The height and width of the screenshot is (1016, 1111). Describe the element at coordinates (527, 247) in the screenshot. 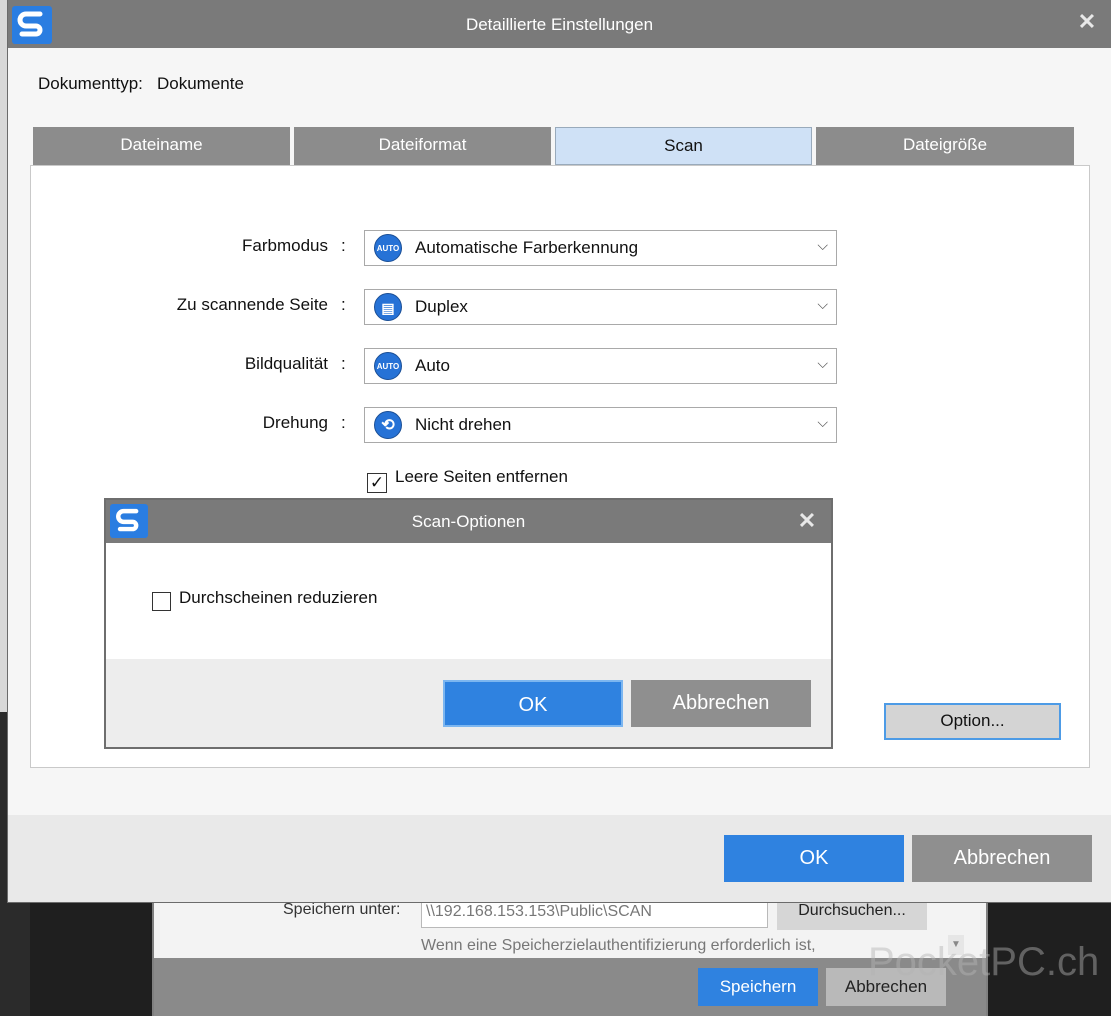

I see `color-mode-value: Automatische Farberkennung` at that location.